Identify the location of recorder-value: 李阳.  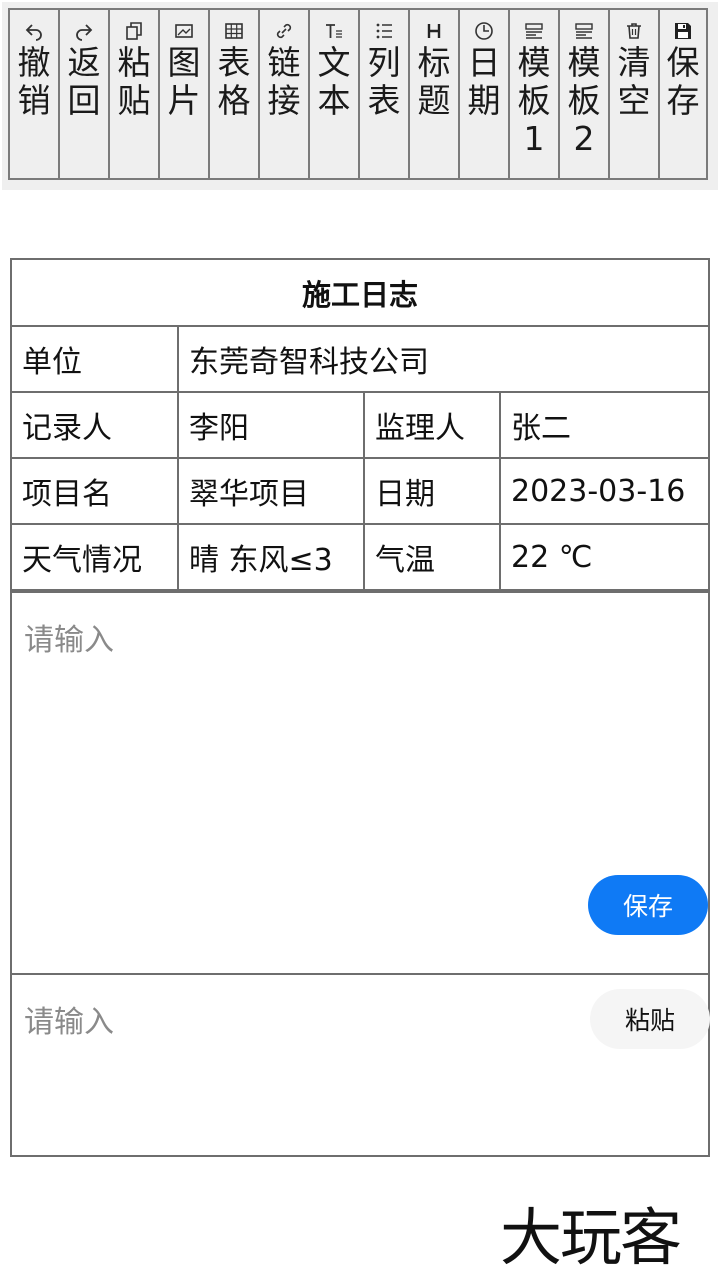
(271, 425).